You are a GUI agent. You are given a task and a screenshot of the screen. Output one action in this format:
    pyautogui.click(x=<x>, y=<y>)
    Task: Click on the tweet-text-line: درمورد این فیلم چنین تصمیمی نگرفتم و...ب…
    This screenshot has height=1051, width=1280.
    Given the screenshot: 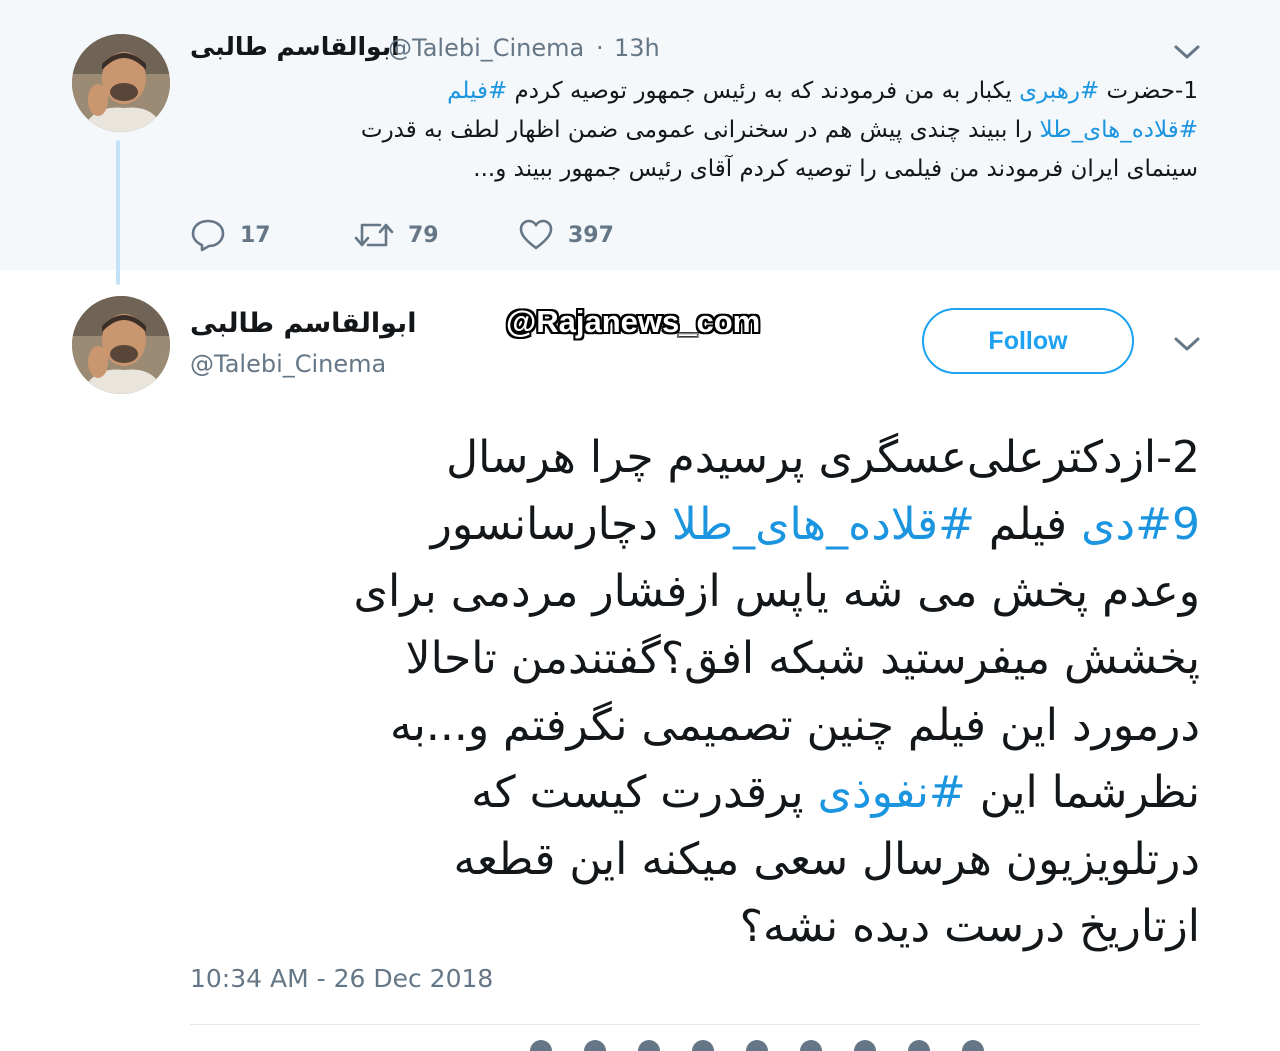 What is the action you would take?
    pyautogui.click(x=690, y=725)
    